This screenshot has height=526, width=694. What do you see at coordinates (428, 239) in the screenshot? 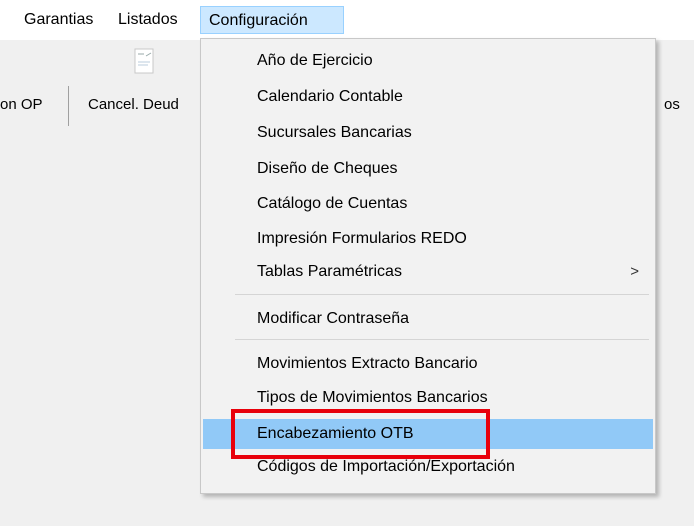
I see `menu-item-impresion-formularios: Impresión Formularios REDO` at bounding box center [428, 239].